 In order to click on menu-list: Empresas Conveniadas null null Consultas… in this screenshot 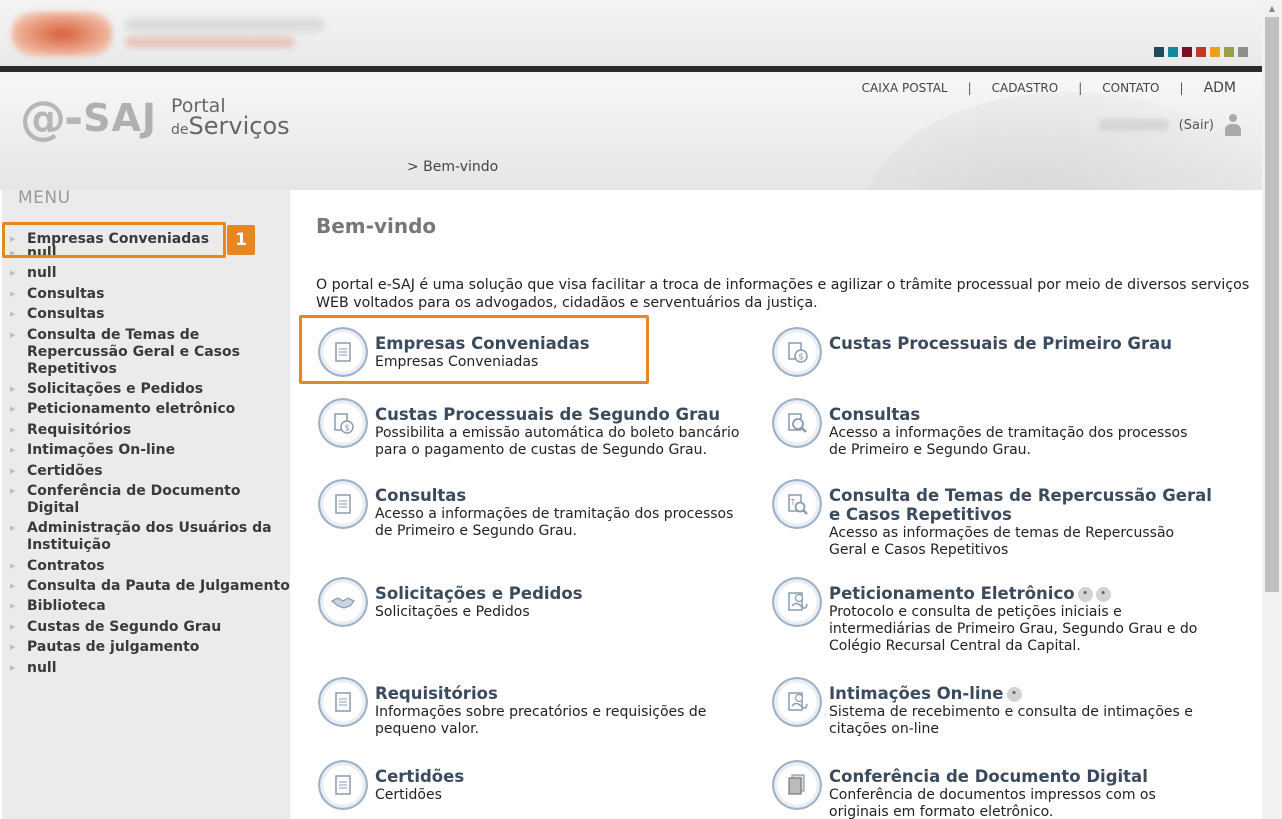, I will do `click(150, 455)`.